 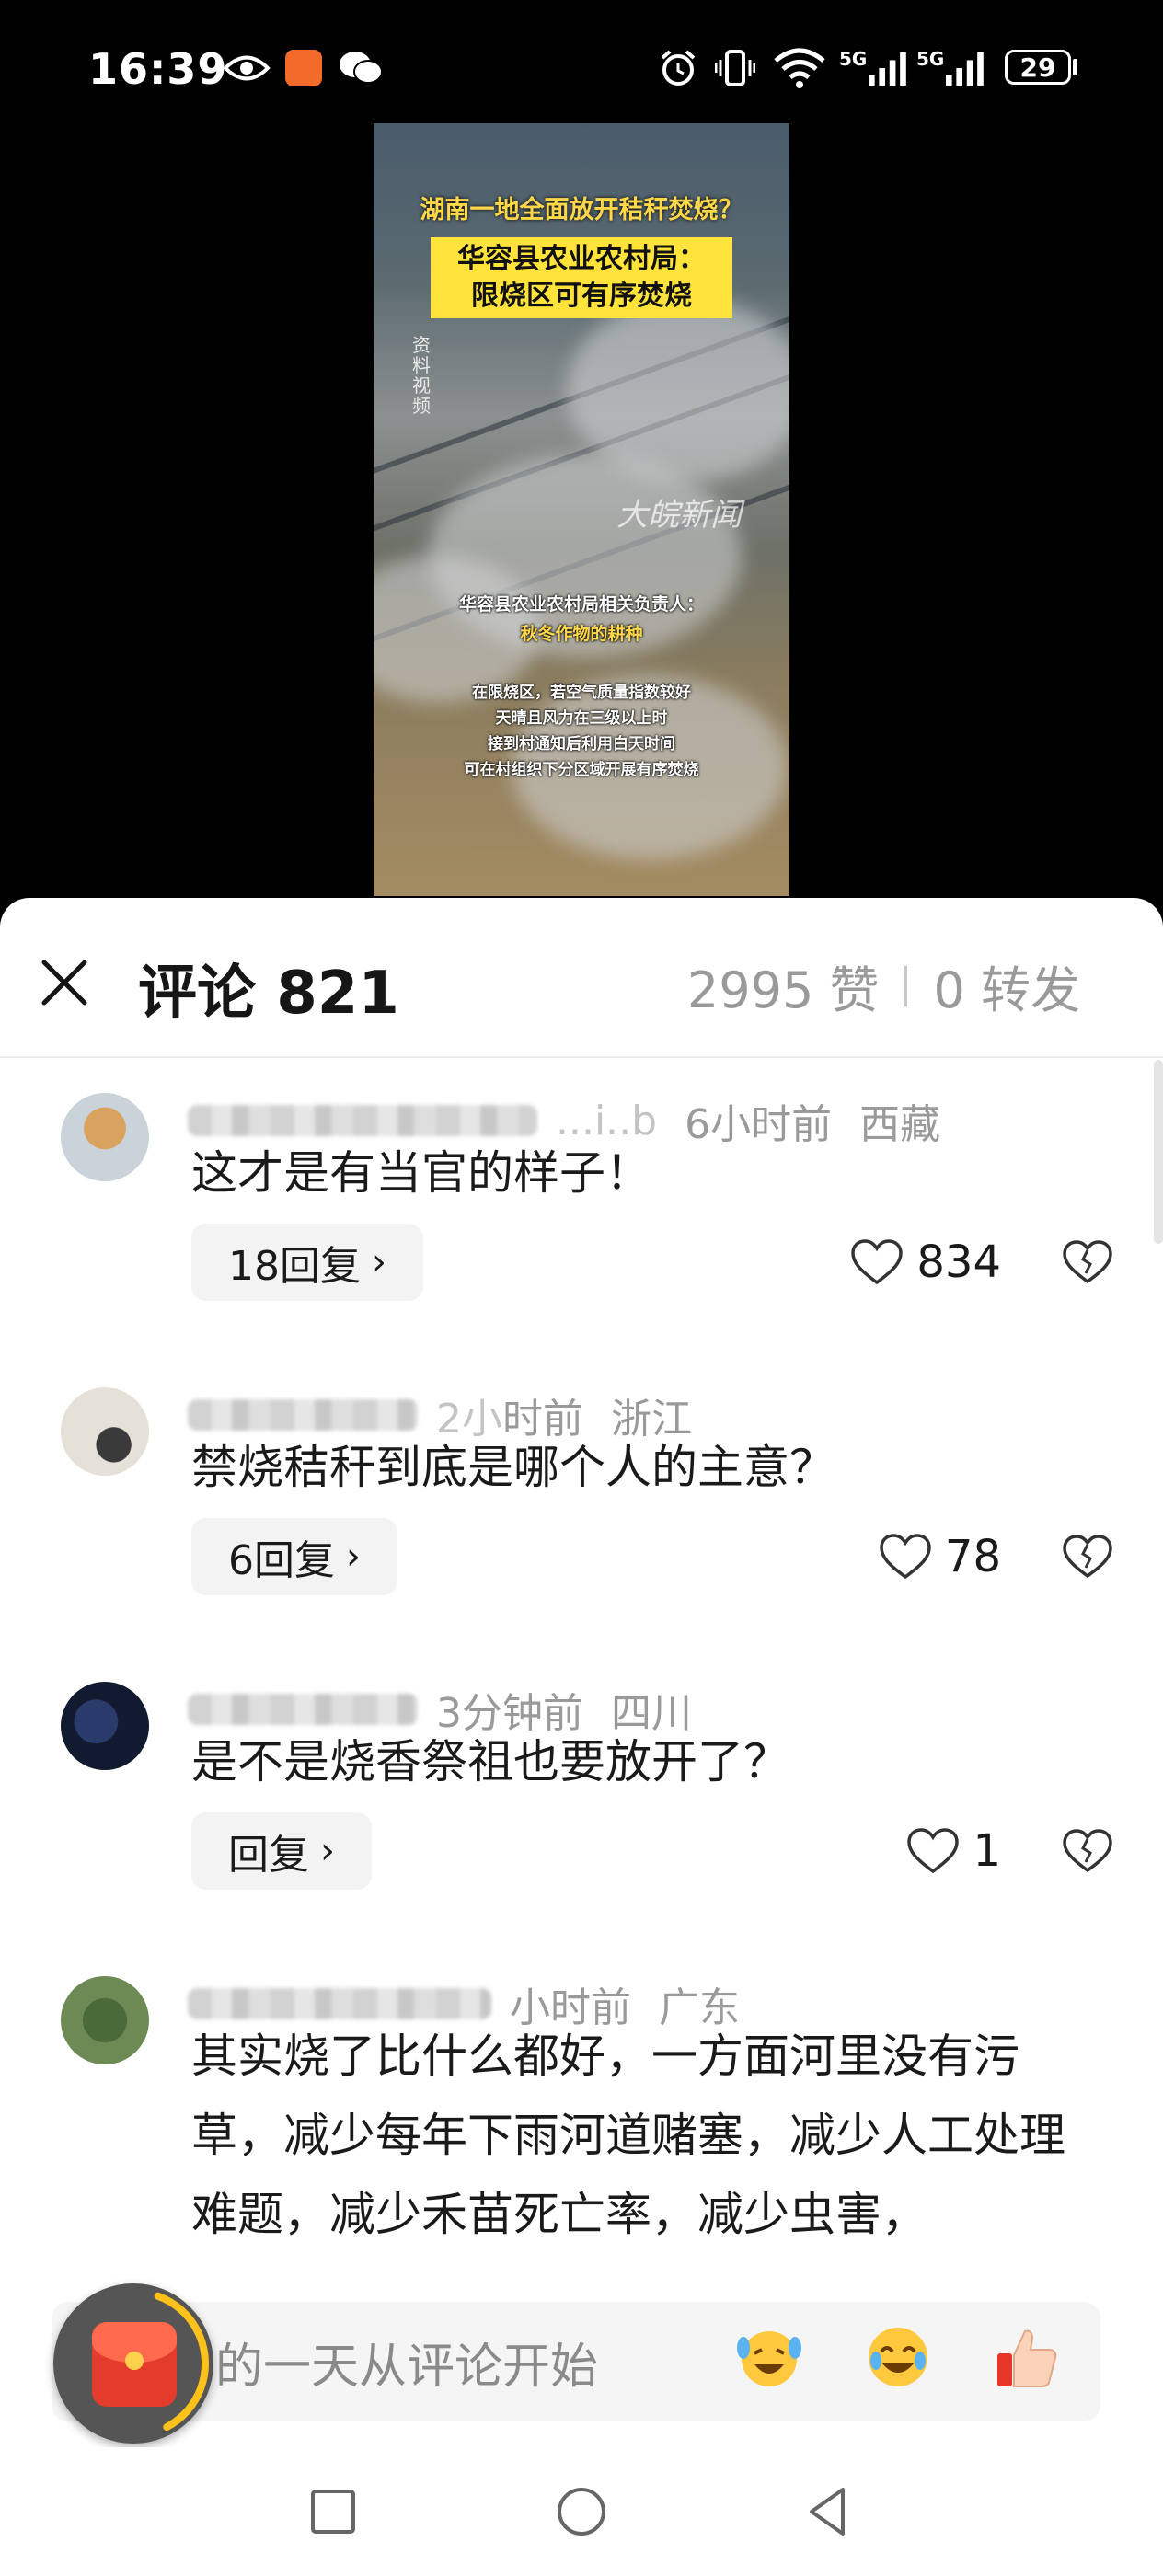 What do you see at coordinates (678, 68) in the screenshot?
I see `alarm-icon` at bounding box center [678, 68].